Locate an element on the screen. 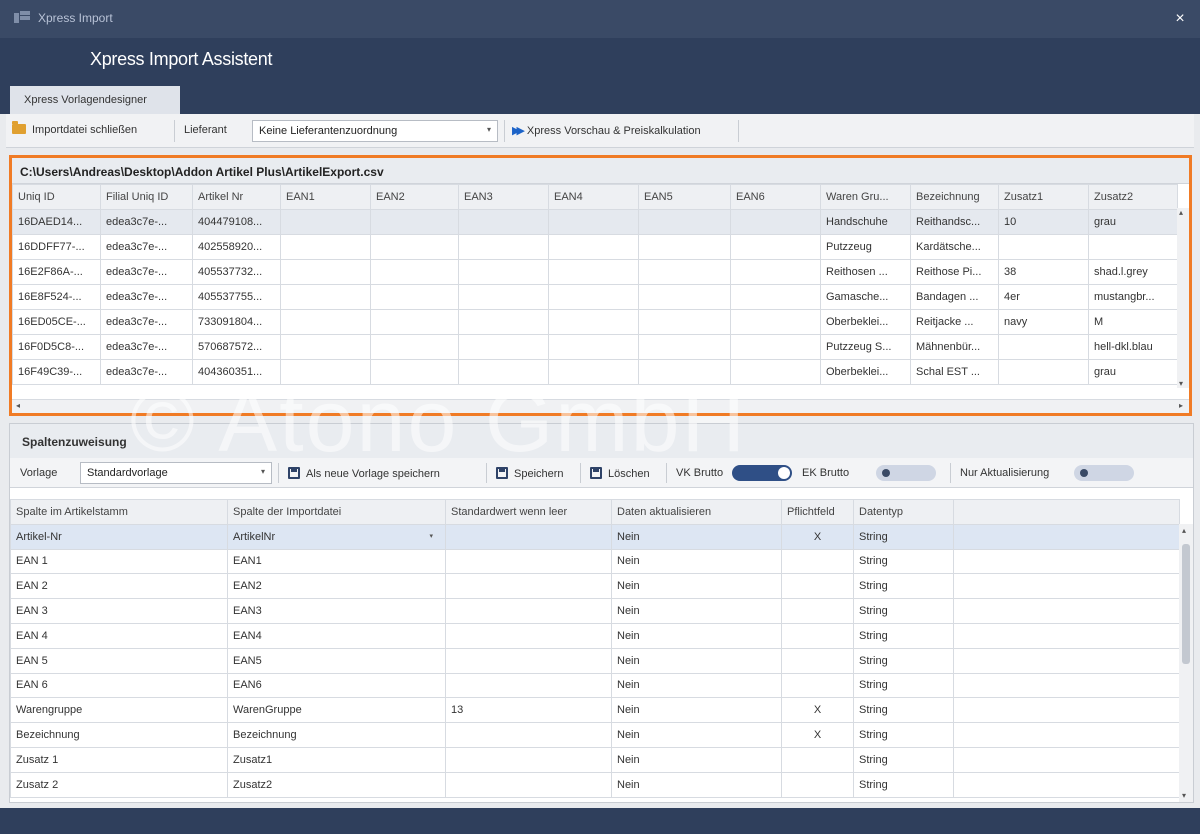 This screenshot has height=834, width=1200. preview-horizontal-scrollbar: ◂ ▸ is located at coordinates (600, 406).